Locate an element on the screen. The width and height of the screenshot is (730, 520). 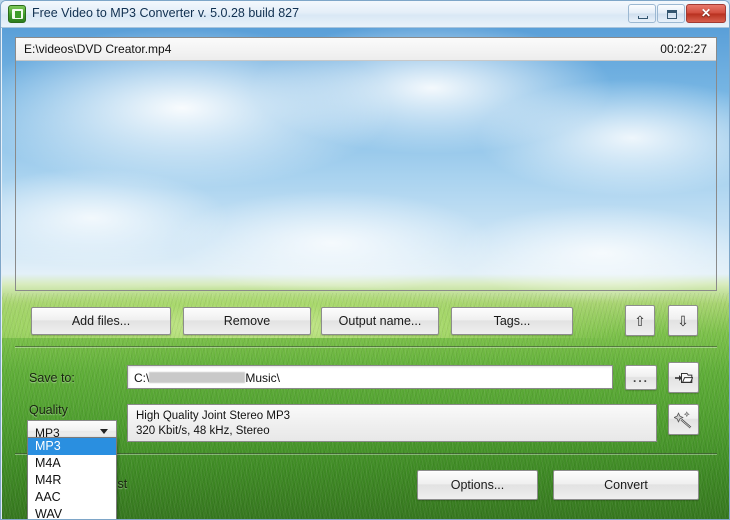
app-logo-icon is located at coordinates (17, 14).